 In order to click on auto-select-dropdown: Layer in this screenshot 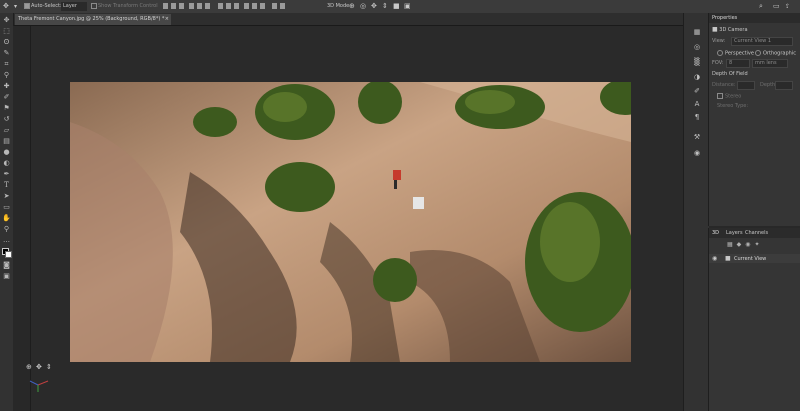, I will do `click(74, 6)`.